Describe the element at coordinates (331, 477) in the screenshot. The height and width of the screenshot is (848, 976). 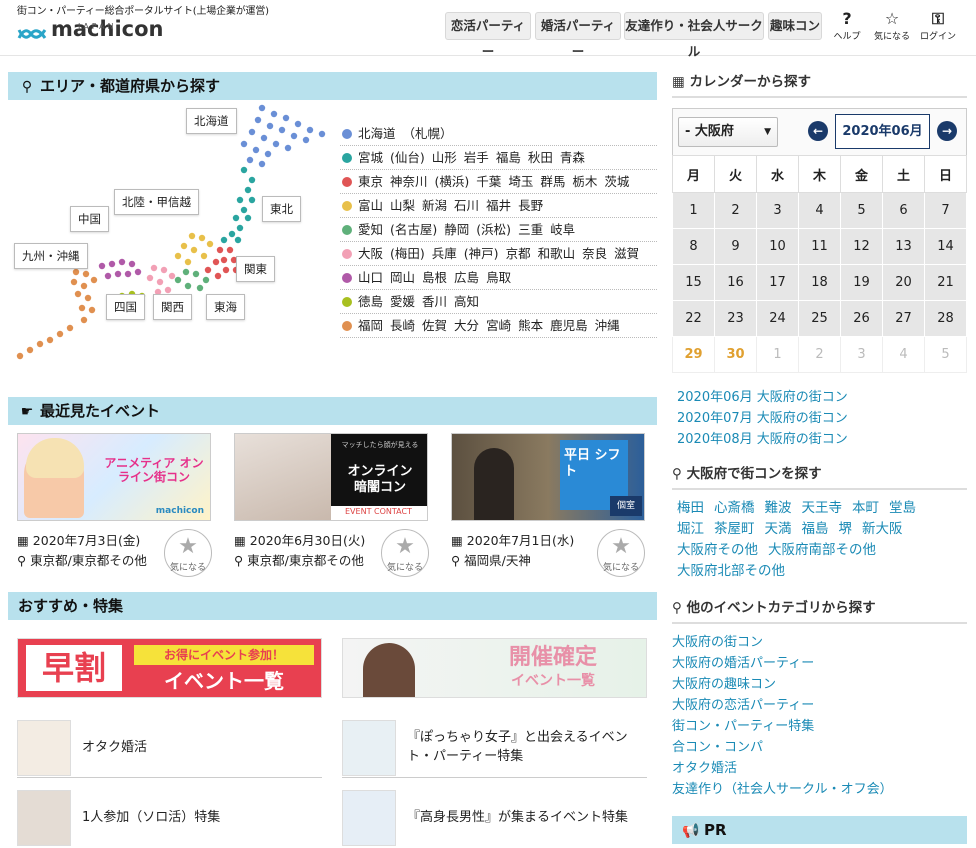
I see `event-image-2: マッチしたら顔が見える オンライン 暗闇コン EVENT CONTACT` at that location.